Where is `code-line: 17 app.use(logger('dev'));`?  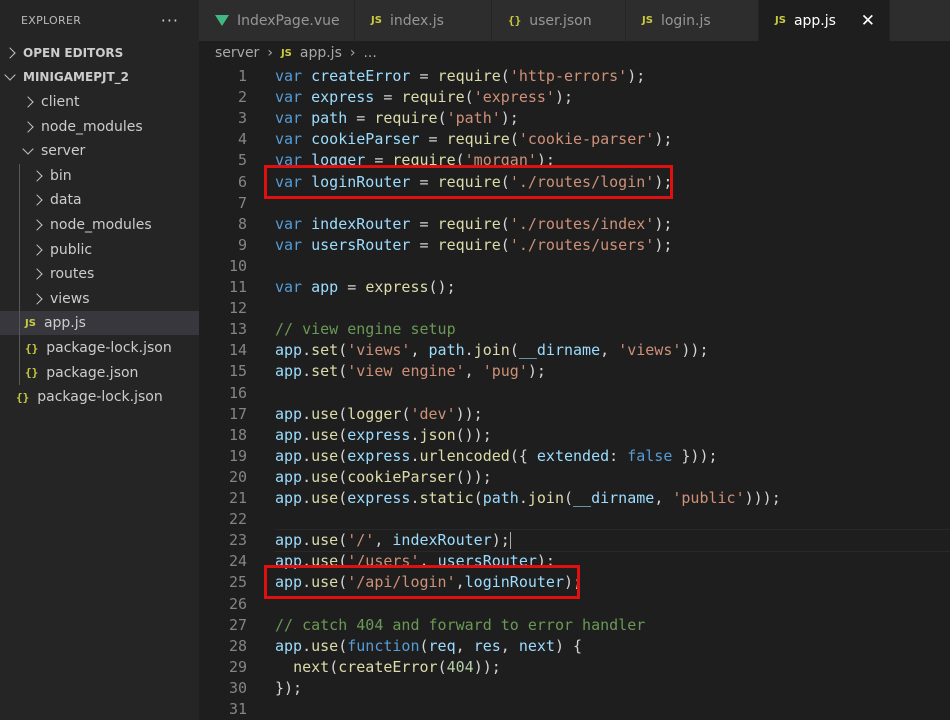 code-line: 17 app.use(logger('dev')); is located at coordinates (574, 414).